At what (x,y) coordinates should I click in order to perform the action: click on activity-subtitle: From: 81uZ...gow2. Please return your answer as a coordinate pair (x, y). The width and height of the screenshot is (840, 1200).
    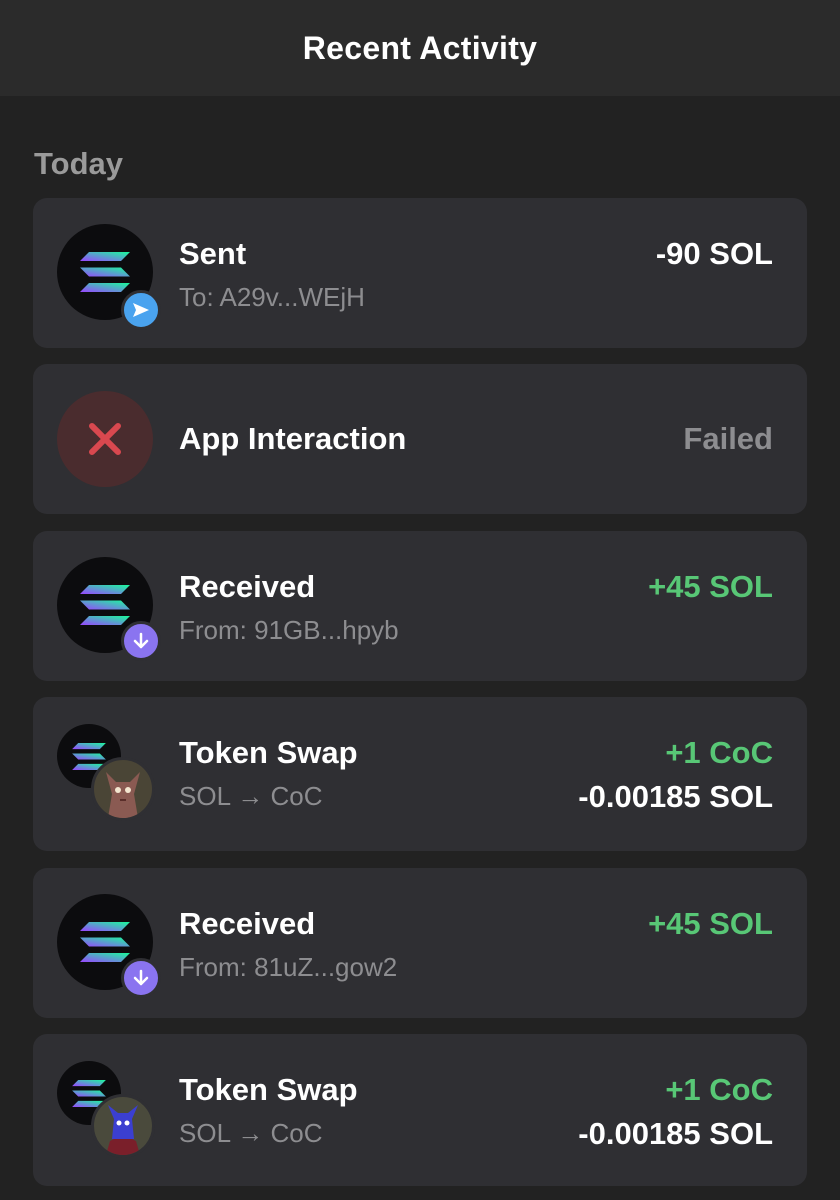
    Looking at the image, I should click on (288, 967).